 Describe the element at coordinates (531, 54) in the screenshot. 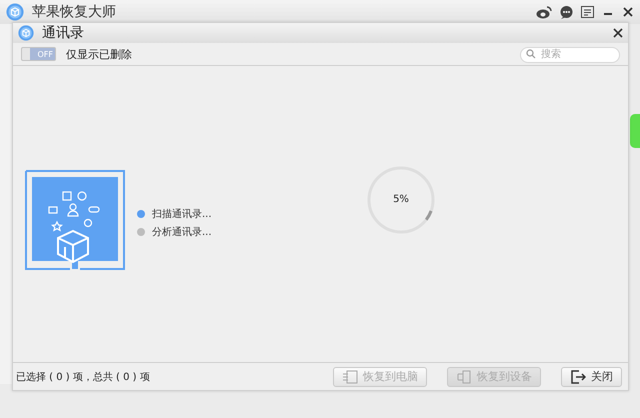

I see `search-icon` at that location.